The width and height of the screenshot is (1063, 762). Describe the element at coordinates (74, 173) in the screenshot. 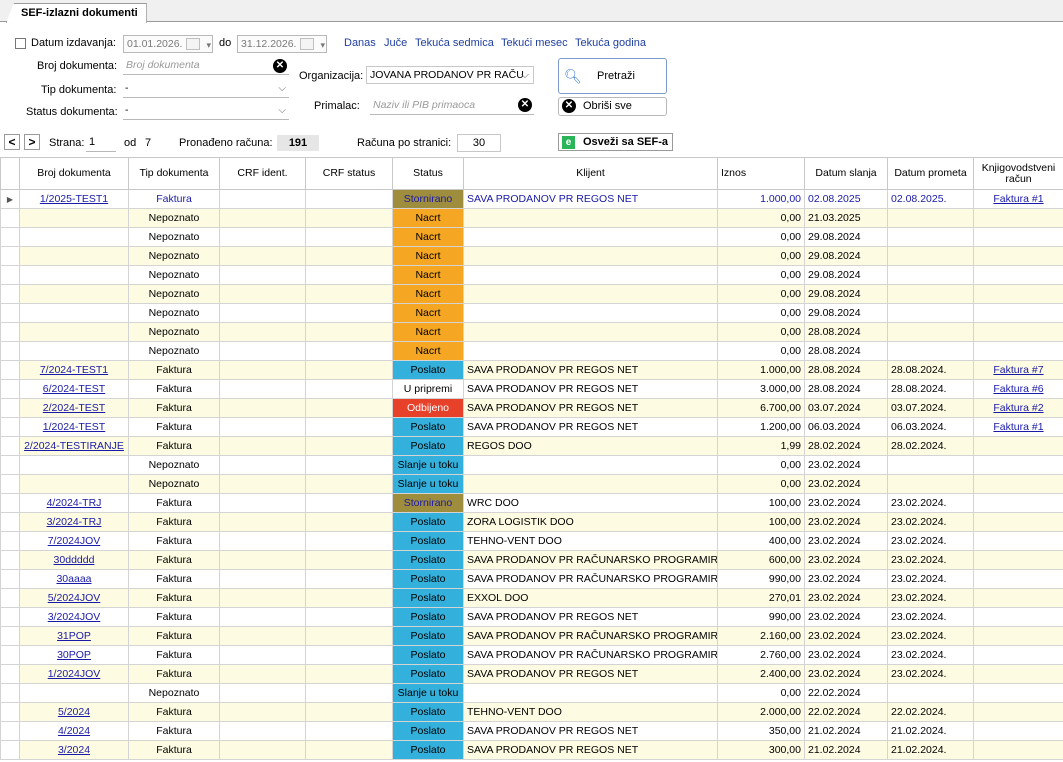

I see `col-header-broj: Broj dokumenta` at that location.